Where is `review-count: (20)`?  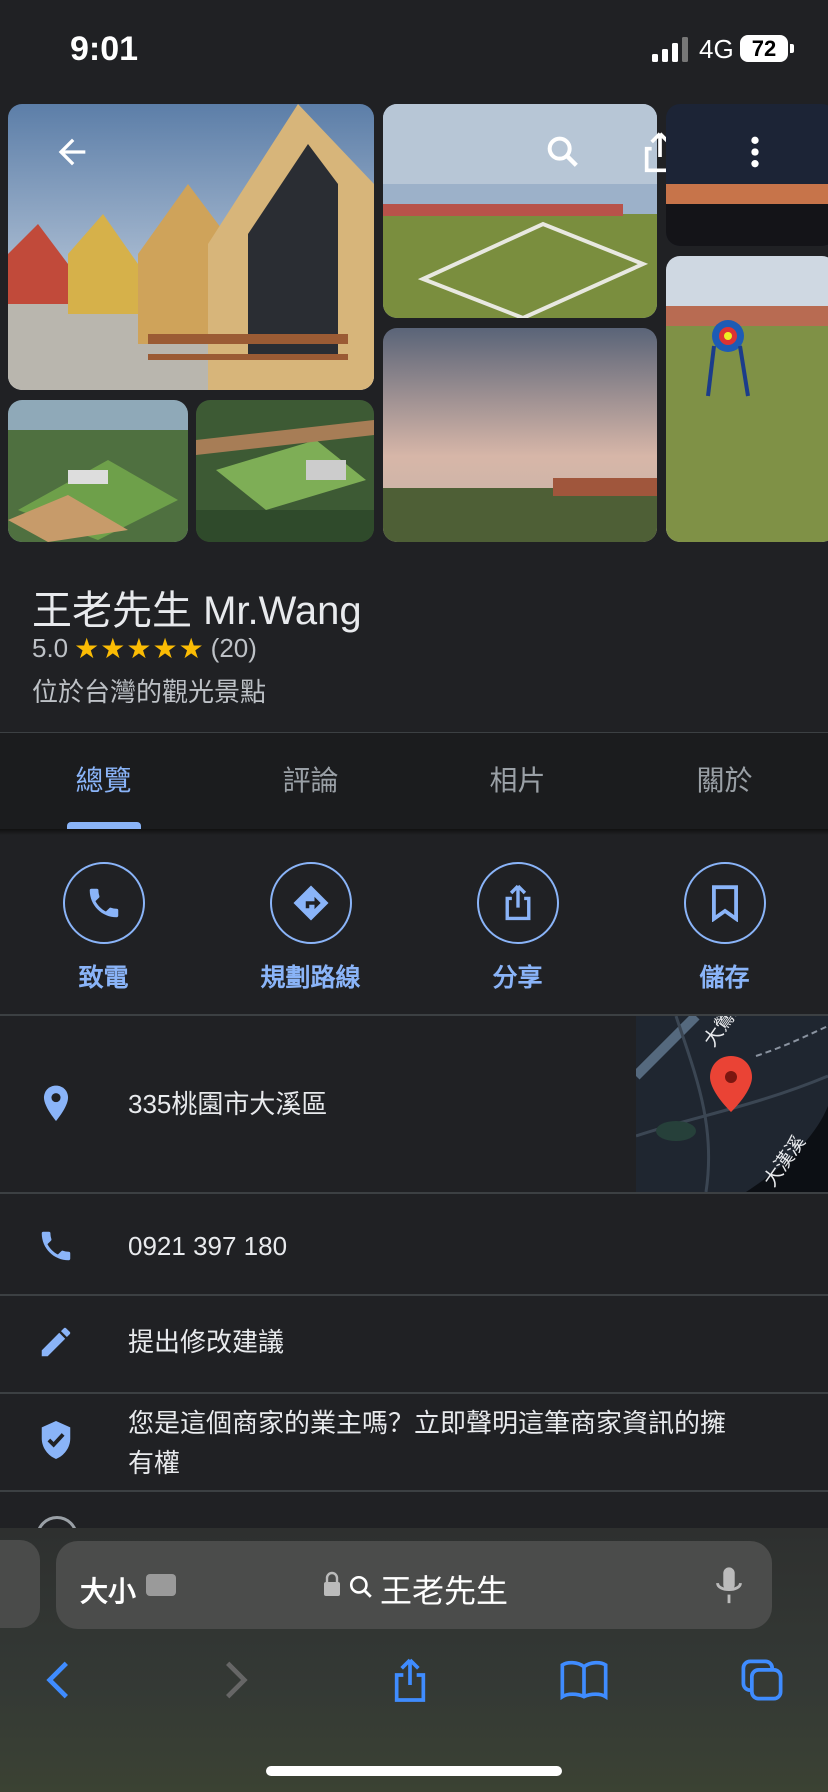 review-count: (20) is located at coordinates (233, 648).